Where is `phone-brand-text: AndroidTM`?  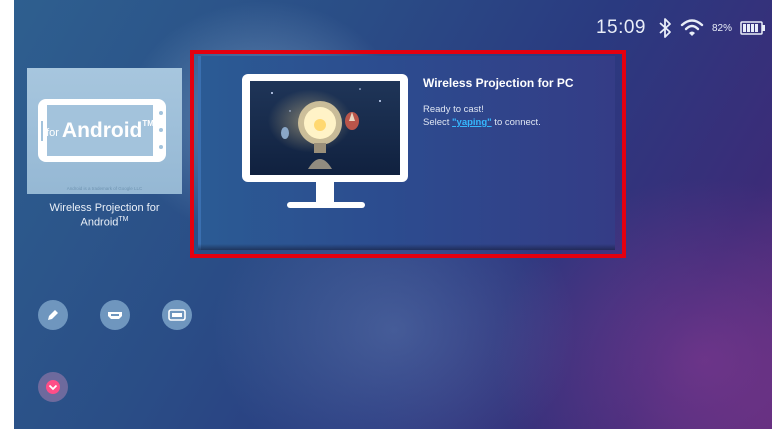 phone-brand-text: AndroidTM is located at coordinates (107, 130).